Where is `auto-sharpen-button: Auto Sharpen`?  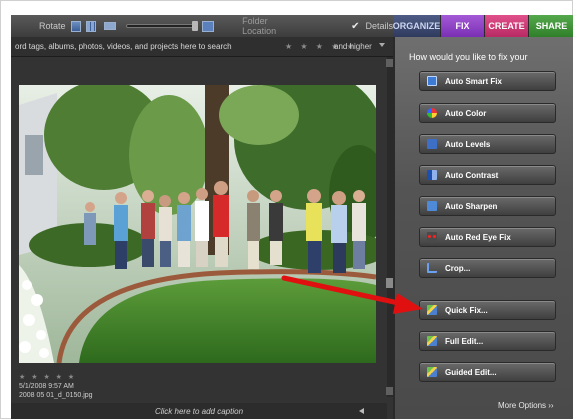 auto-sharpen-button: Auto Sharpen is located at coordinates (487, 206).